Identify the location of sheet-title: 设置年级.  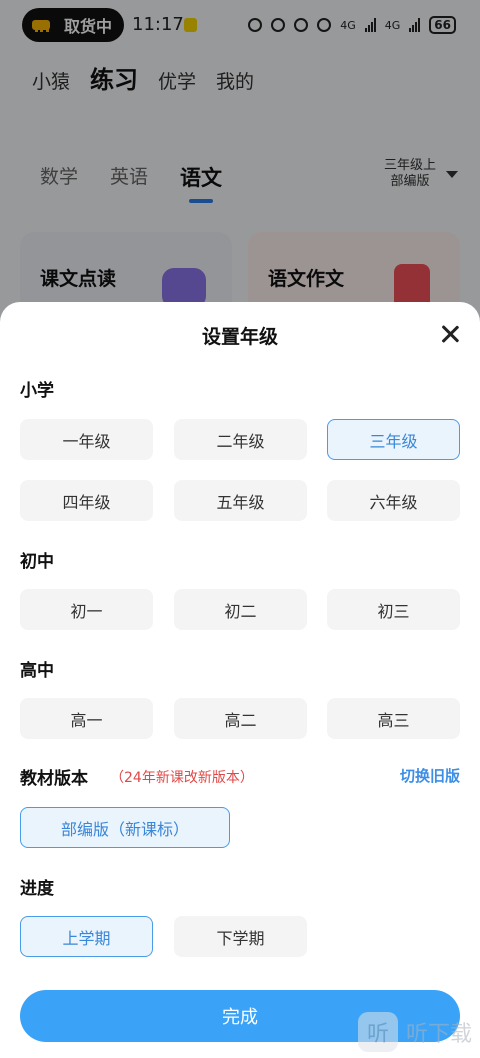
(239, 337).